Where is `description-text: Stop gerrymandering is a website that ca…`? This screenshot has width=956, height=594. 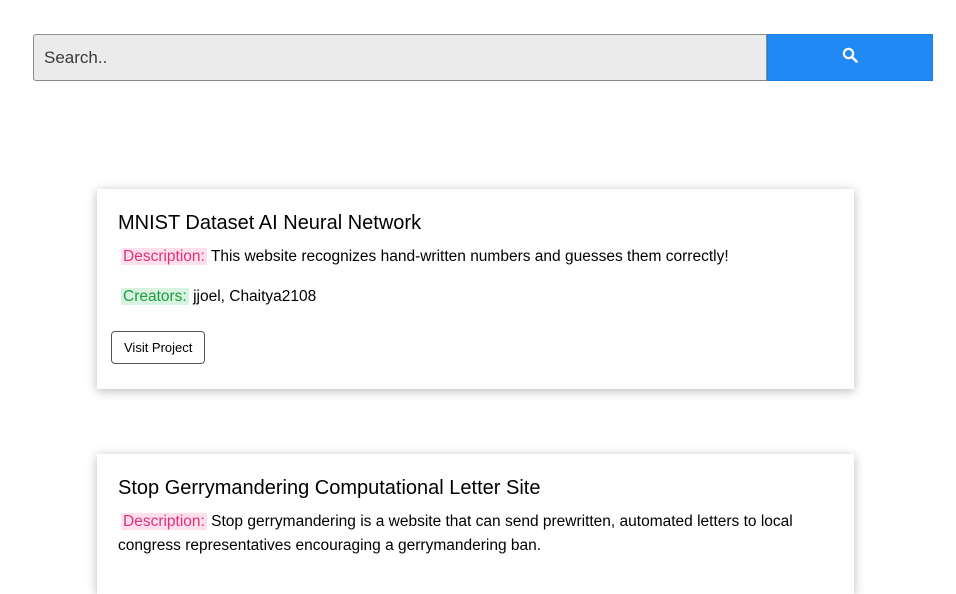
description-text: Stop gerrymandering is a website that ca… is located at coordinates (455, 533).